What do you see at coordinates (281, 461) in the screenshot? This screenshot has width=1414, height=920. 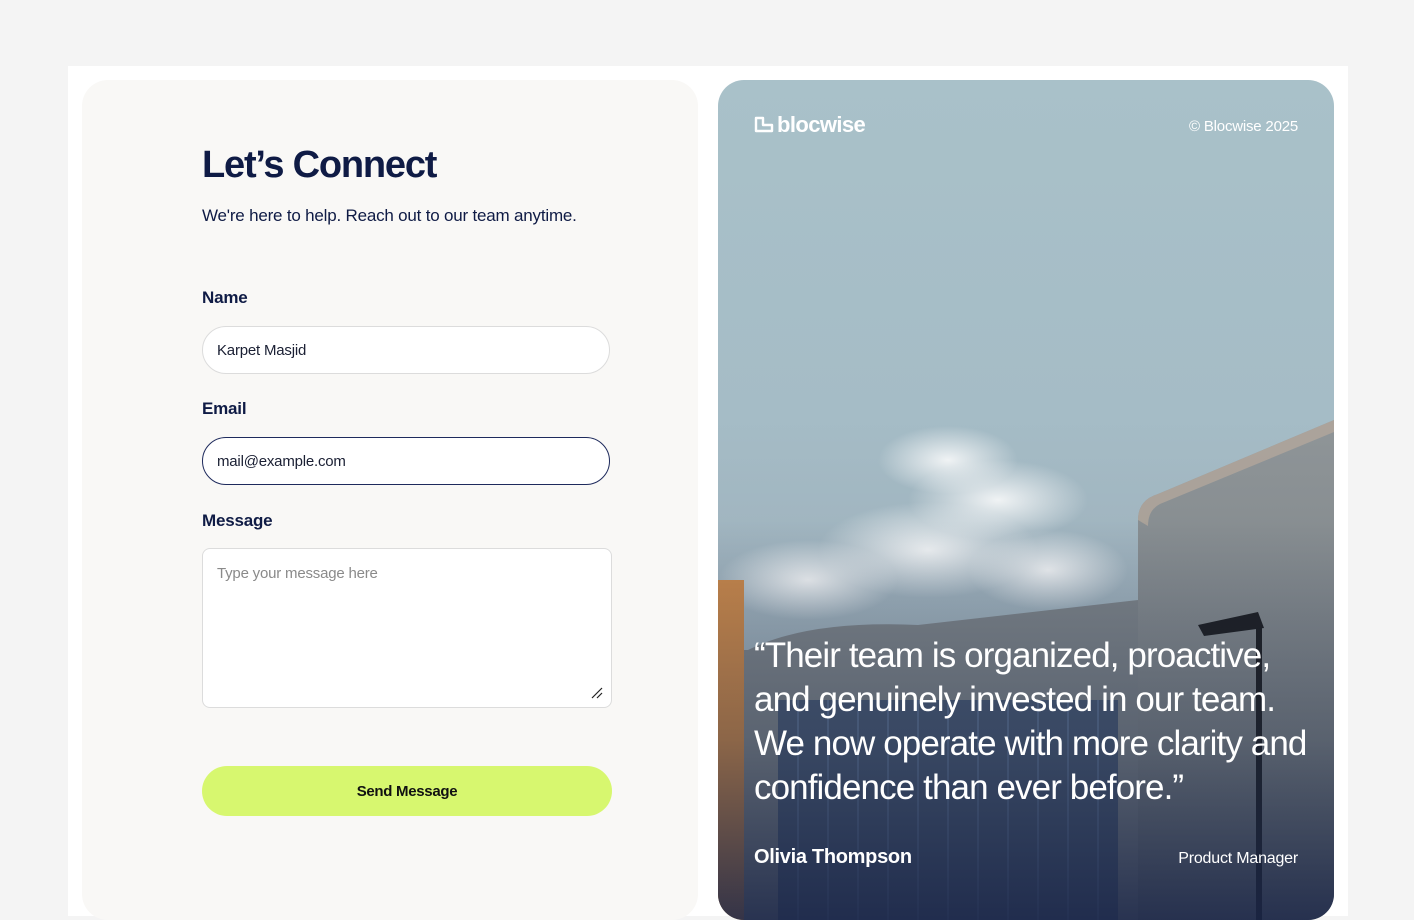 I see `email-field-value: mail@example.com` at bounding box center [281, 461].